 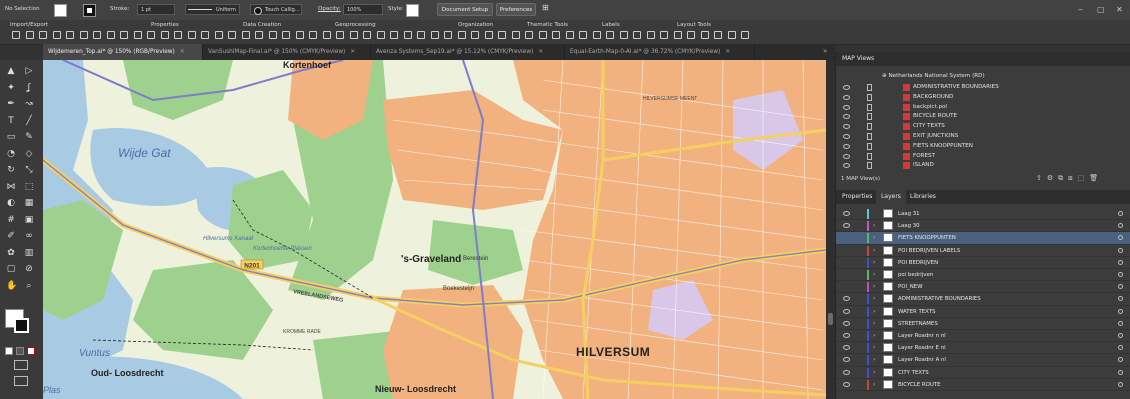 I want to click on stroke-swatch, so click(x=89, y=10).